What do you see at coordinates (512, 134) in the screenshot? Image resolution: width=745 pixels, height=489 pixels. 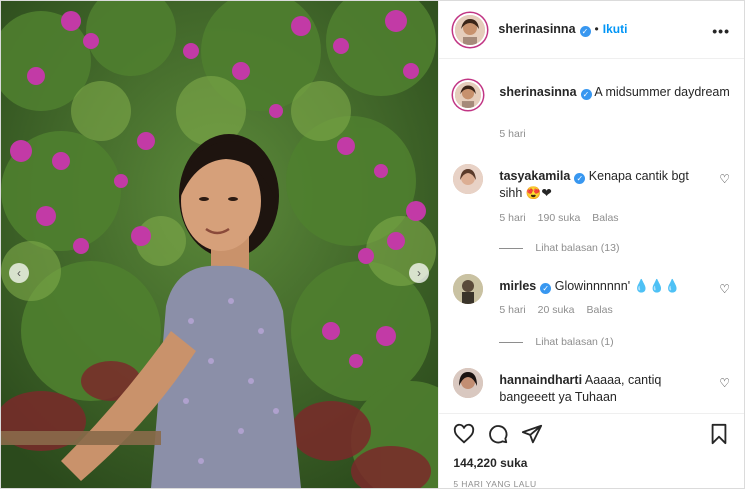 I see `caption-time: 5 hari` at bounding box center [512, 134].